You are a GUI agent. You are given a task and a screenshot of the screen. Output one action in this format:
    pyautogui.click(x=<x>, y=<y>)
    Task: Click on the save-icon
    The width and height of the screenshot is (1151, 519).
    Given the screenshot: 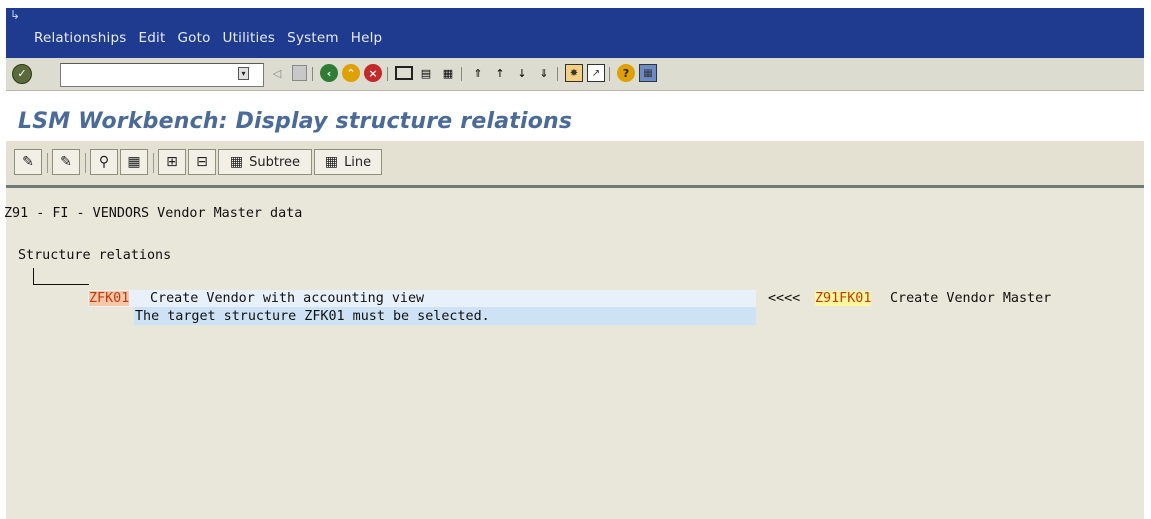 What is the action you would take?
    pyautogui.click(x=299, y=73)
    